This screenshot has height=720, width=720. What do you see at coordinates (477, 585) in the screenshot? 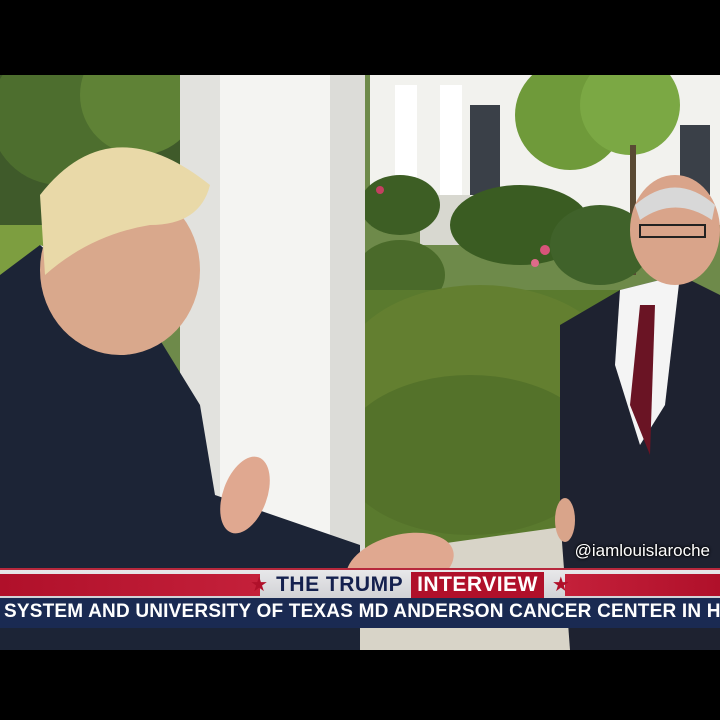
I see `program-title-part2: INTERVIEW` at bounding box center [477, 585].